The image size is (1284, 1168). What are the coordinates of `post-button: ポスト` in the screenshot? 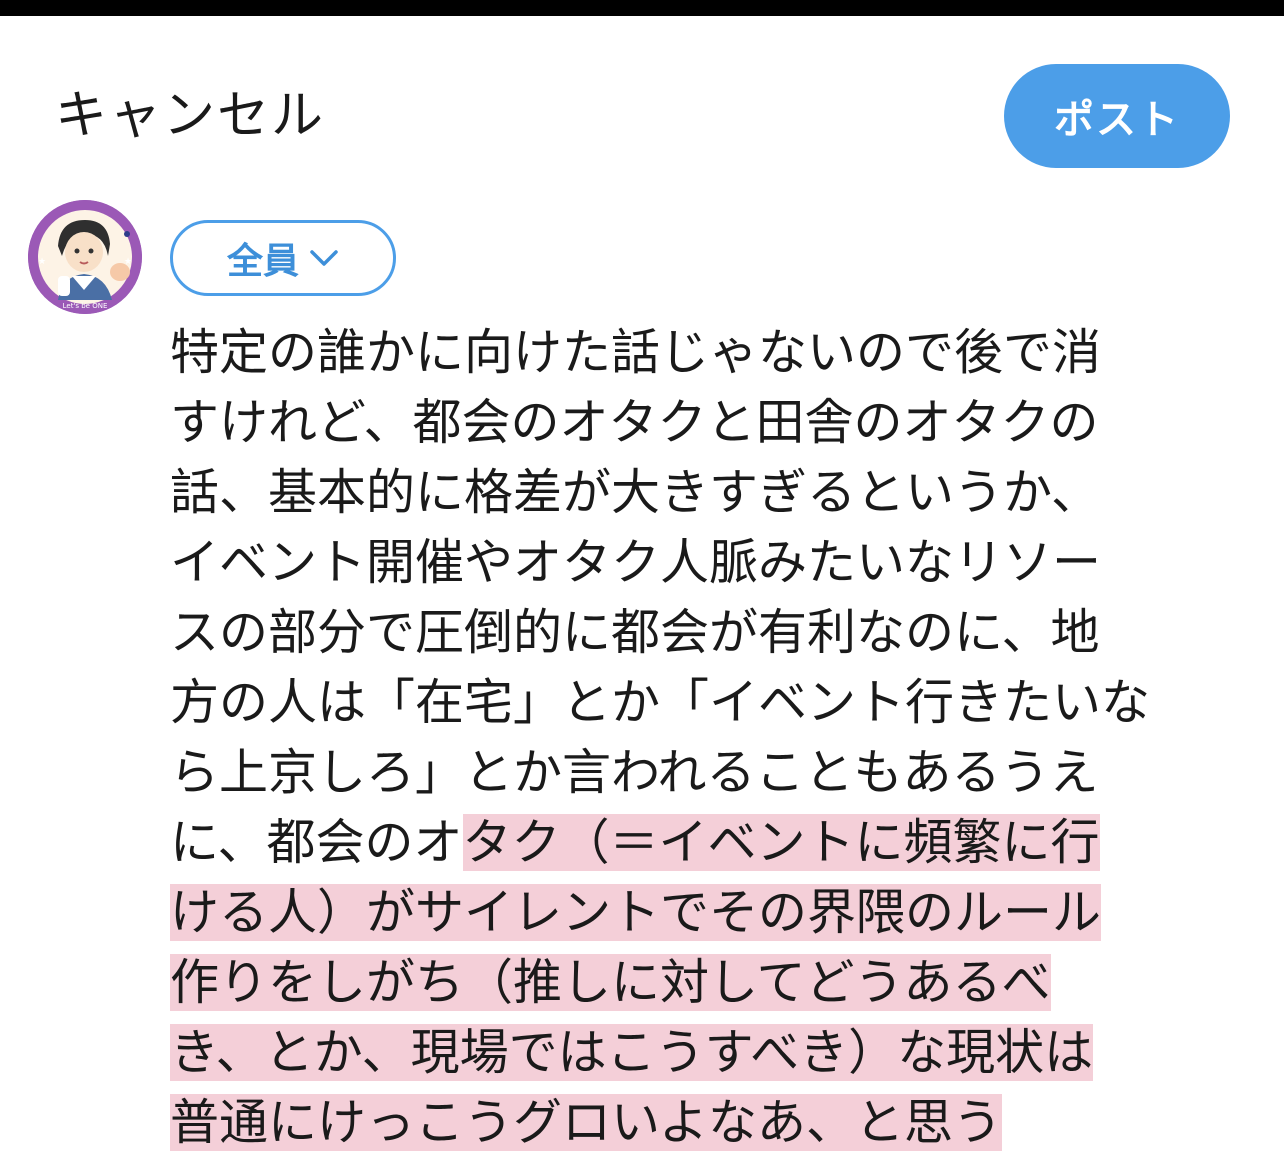 It's located at (1117, 116).